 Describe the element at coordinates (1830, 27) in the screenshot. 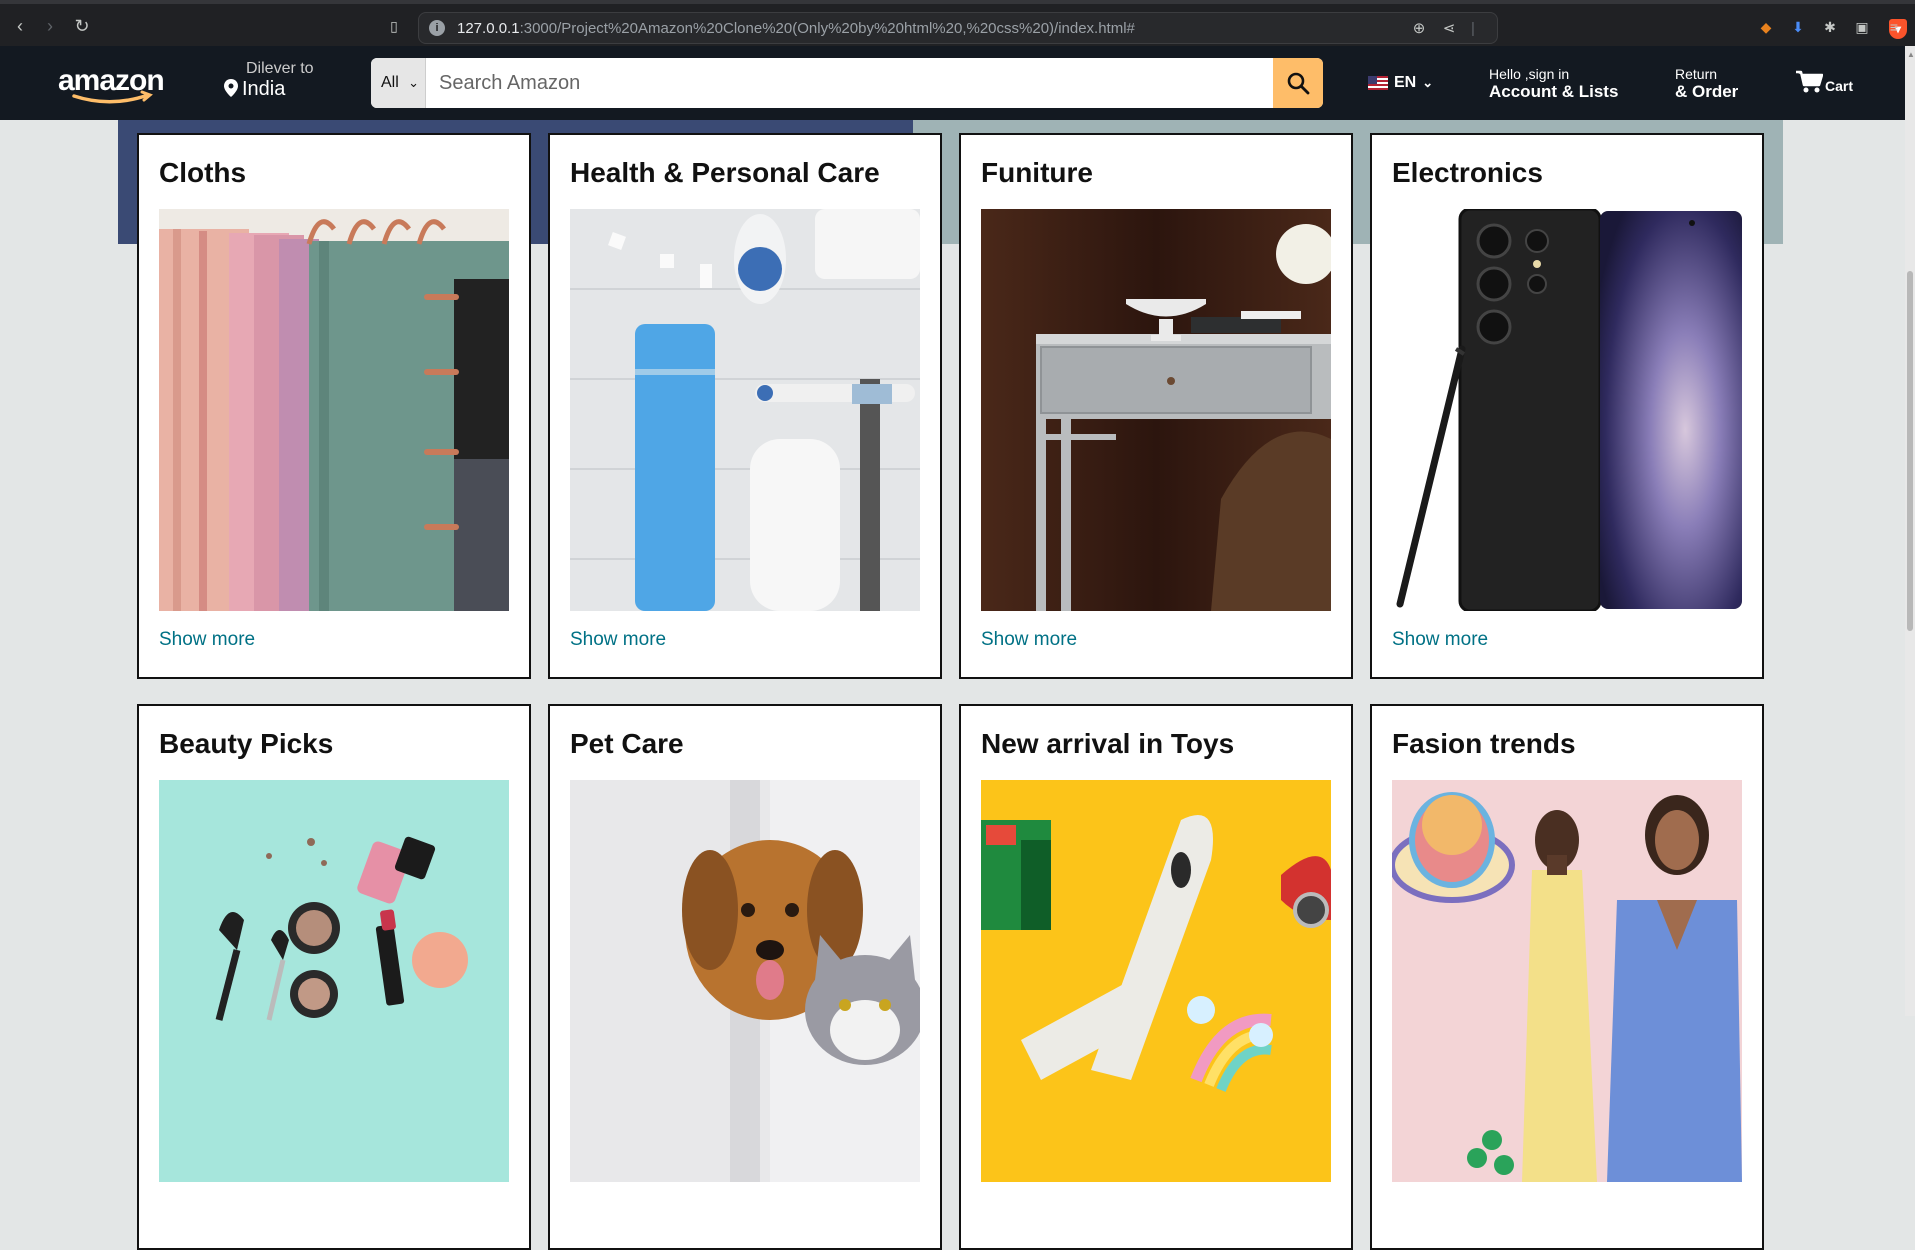

I see `extensions-icon: ✱` at that location.